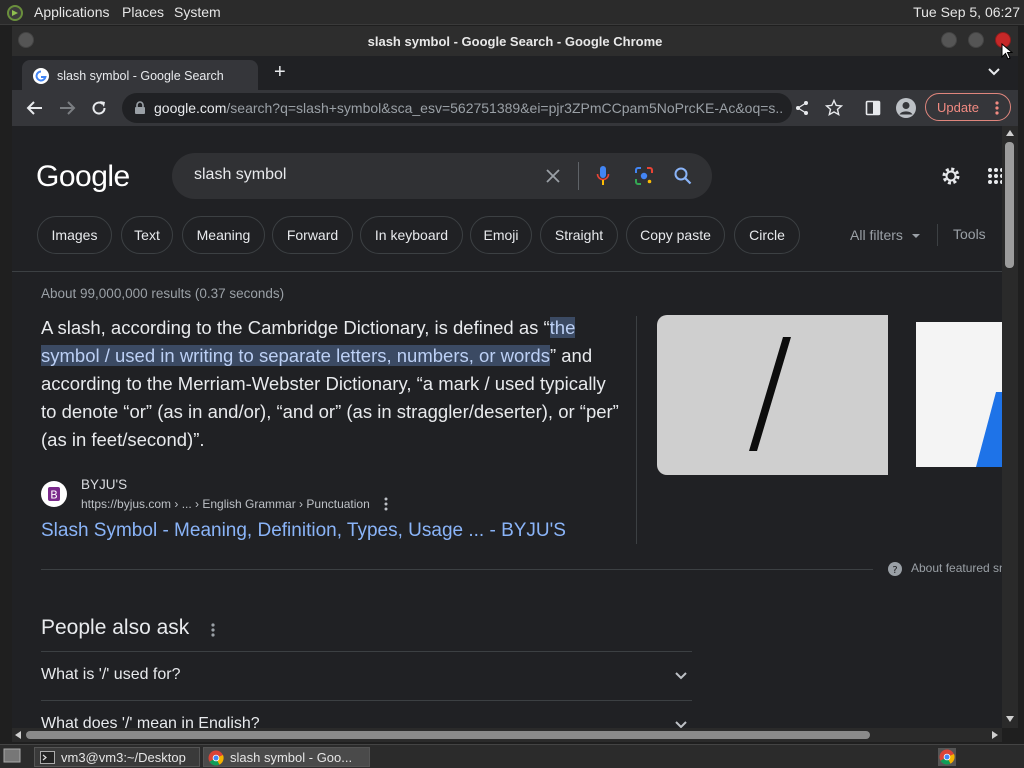  What do you see at coordinates (1010, 133) in the screenshot?
I see `scroll-up-icon` at bounding box center [1010, 133].